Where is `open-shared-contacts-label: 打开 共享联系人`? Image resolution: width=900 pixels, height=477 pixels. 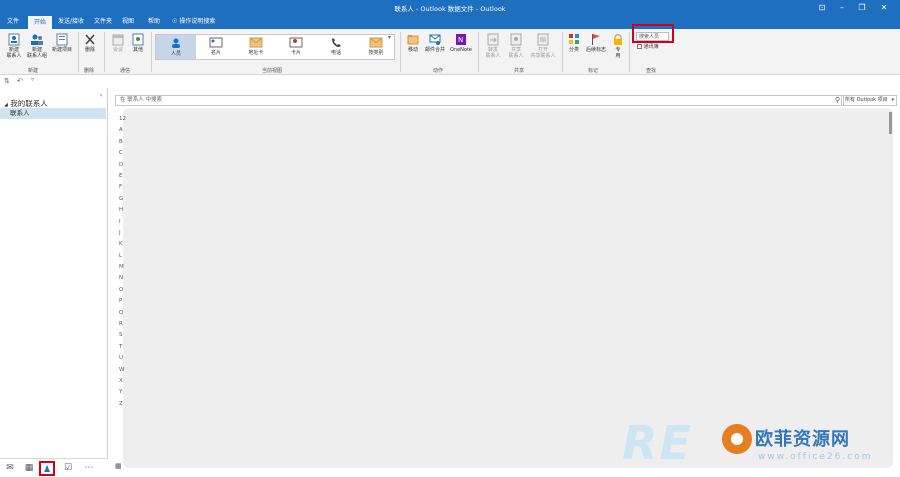 open-shared-contacts-label: 打开 共享联系人 is located at coordinates (543, 53).